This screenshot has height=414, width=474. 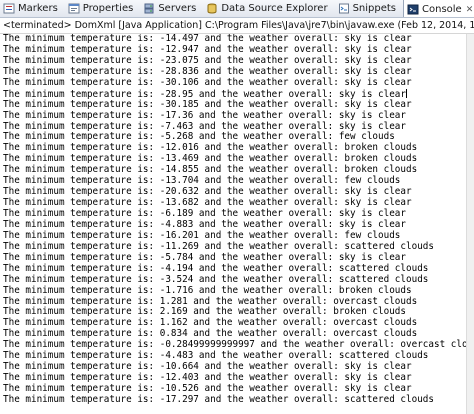 I want to click on tab-data-source-explorer: Data Source Explorer, so click(x=268, y=8).